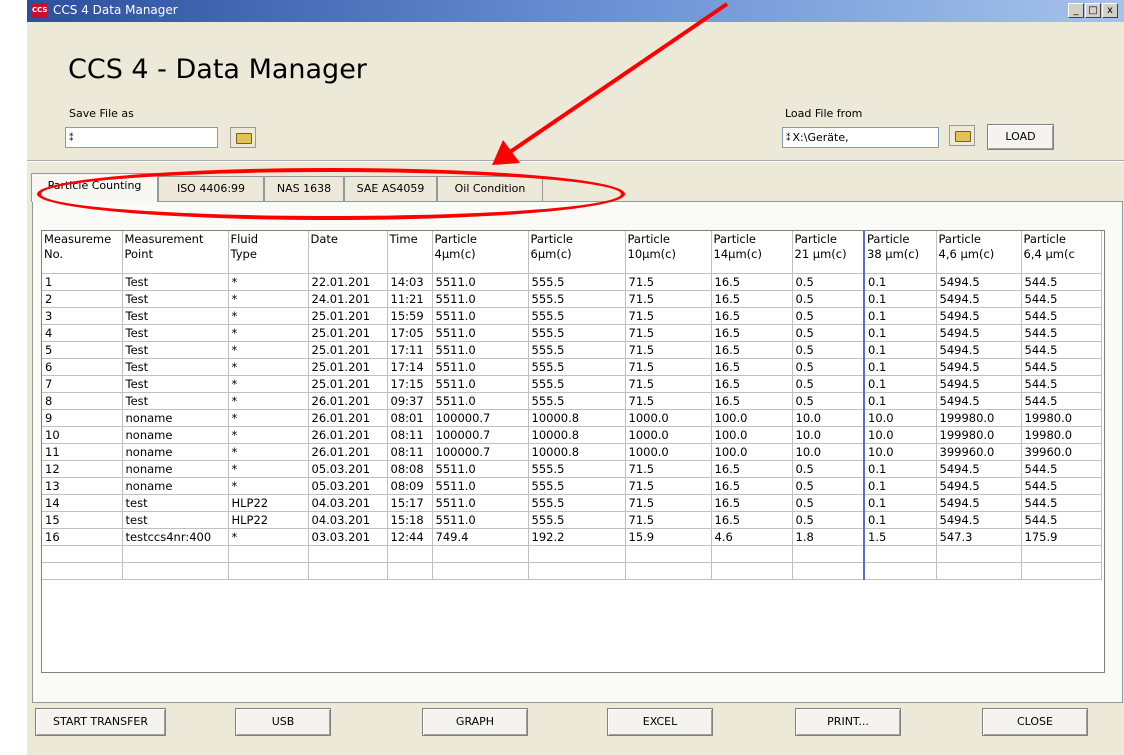 Image resolution: width=1124 pixels, height=755 pixels. Describe the element at coordinates (82, 384) in the screenshot. I see `table-cell: 7` at that location.